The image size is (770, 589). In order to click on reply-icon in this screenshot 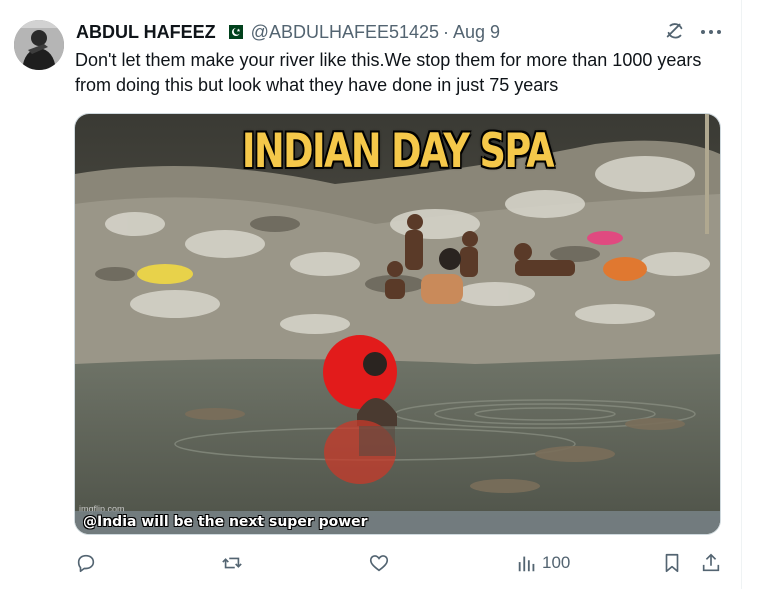, I will do `click(86, 563)`.